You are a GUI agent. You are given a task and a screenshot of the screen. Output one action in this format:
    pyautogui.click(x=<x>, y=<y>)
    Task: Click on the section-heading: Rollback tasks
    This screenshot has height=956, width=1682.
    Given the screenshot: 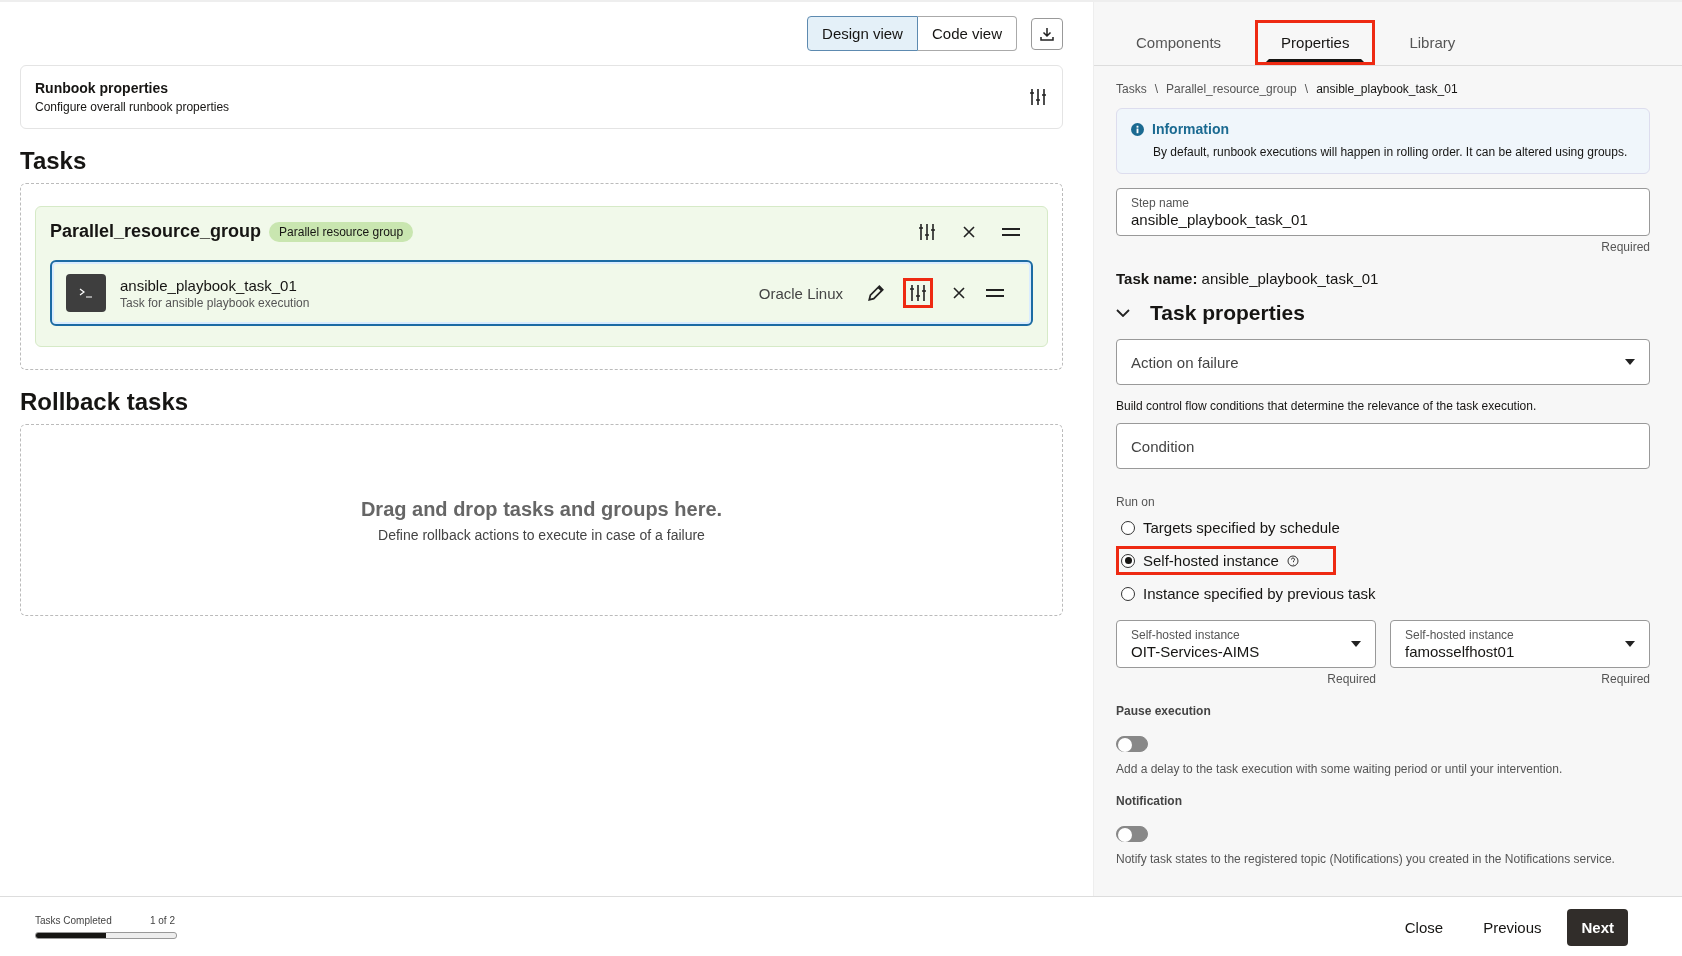 What is the action you would take?
    pyautogui.click(x=105, y=402)
    